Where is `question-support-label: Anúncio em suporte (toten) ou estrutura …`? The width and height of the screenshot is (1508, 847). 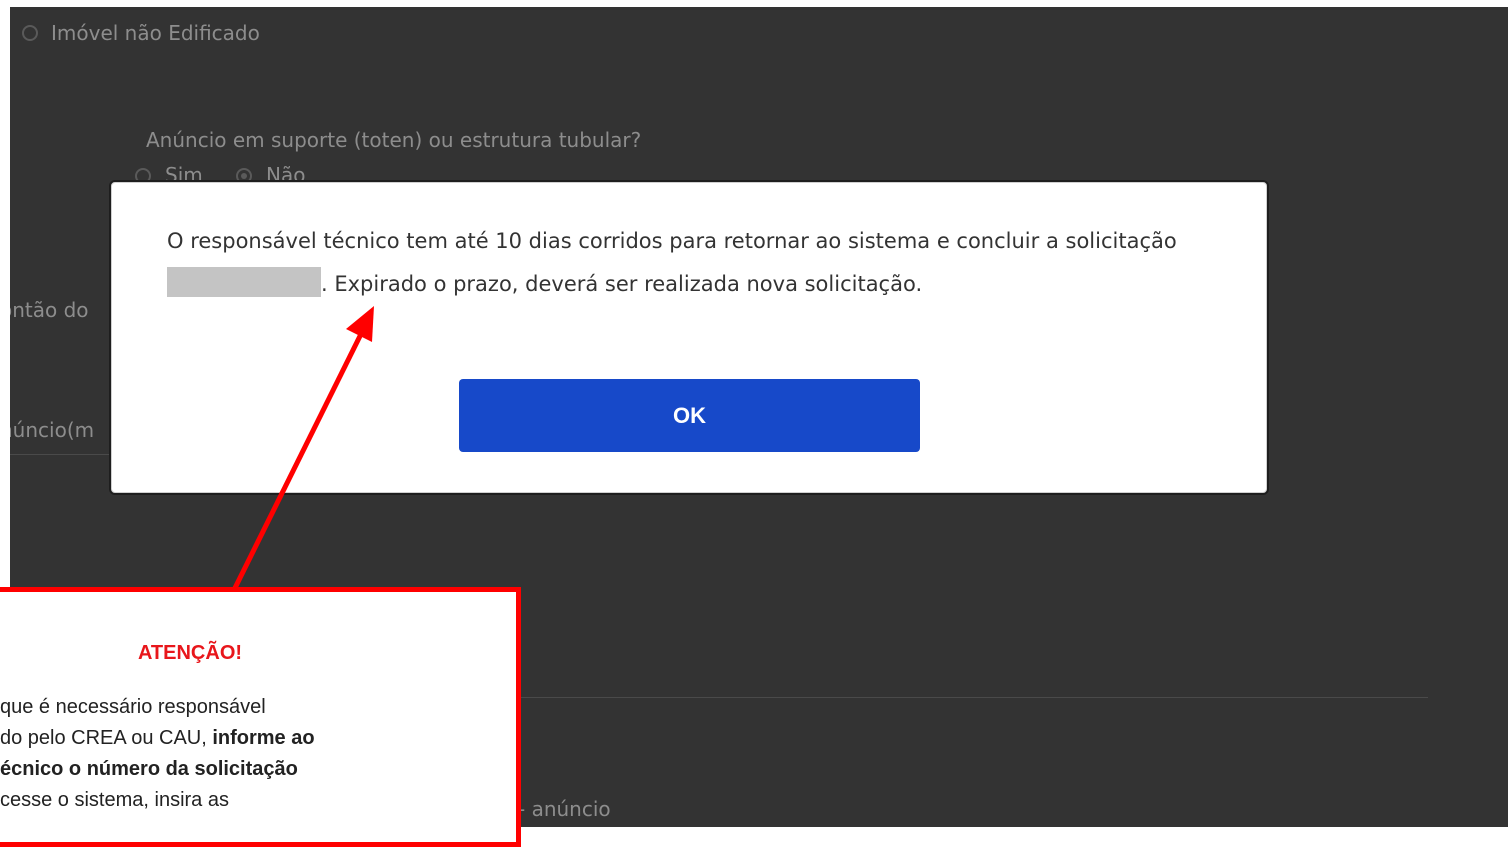 question-support-label: Anúncio em suporte (toten) ou estrutura … is located at coordinates (394, 140).